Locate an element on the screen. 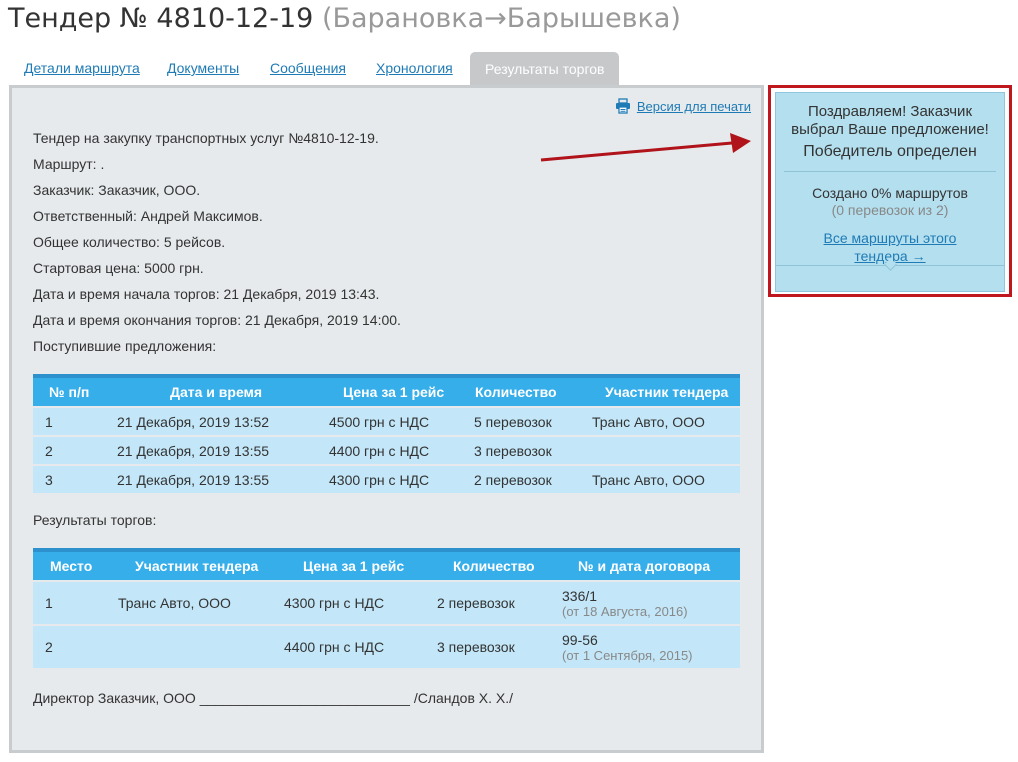 This screenshot has height=762, width=1018. contract-number: 336/1 is located at coordinates (580, 595).